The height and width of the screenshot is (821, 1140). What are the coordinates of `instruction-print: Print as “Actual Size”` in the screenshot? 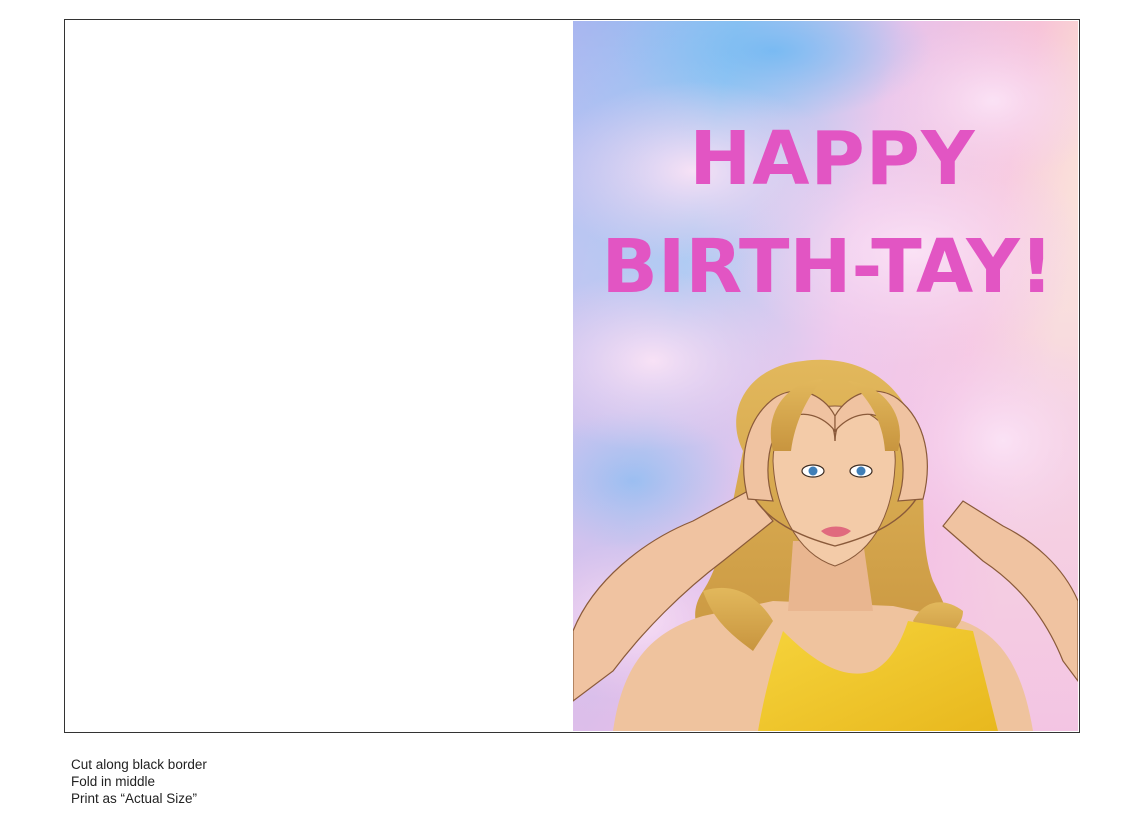 It's located at (134, 798).